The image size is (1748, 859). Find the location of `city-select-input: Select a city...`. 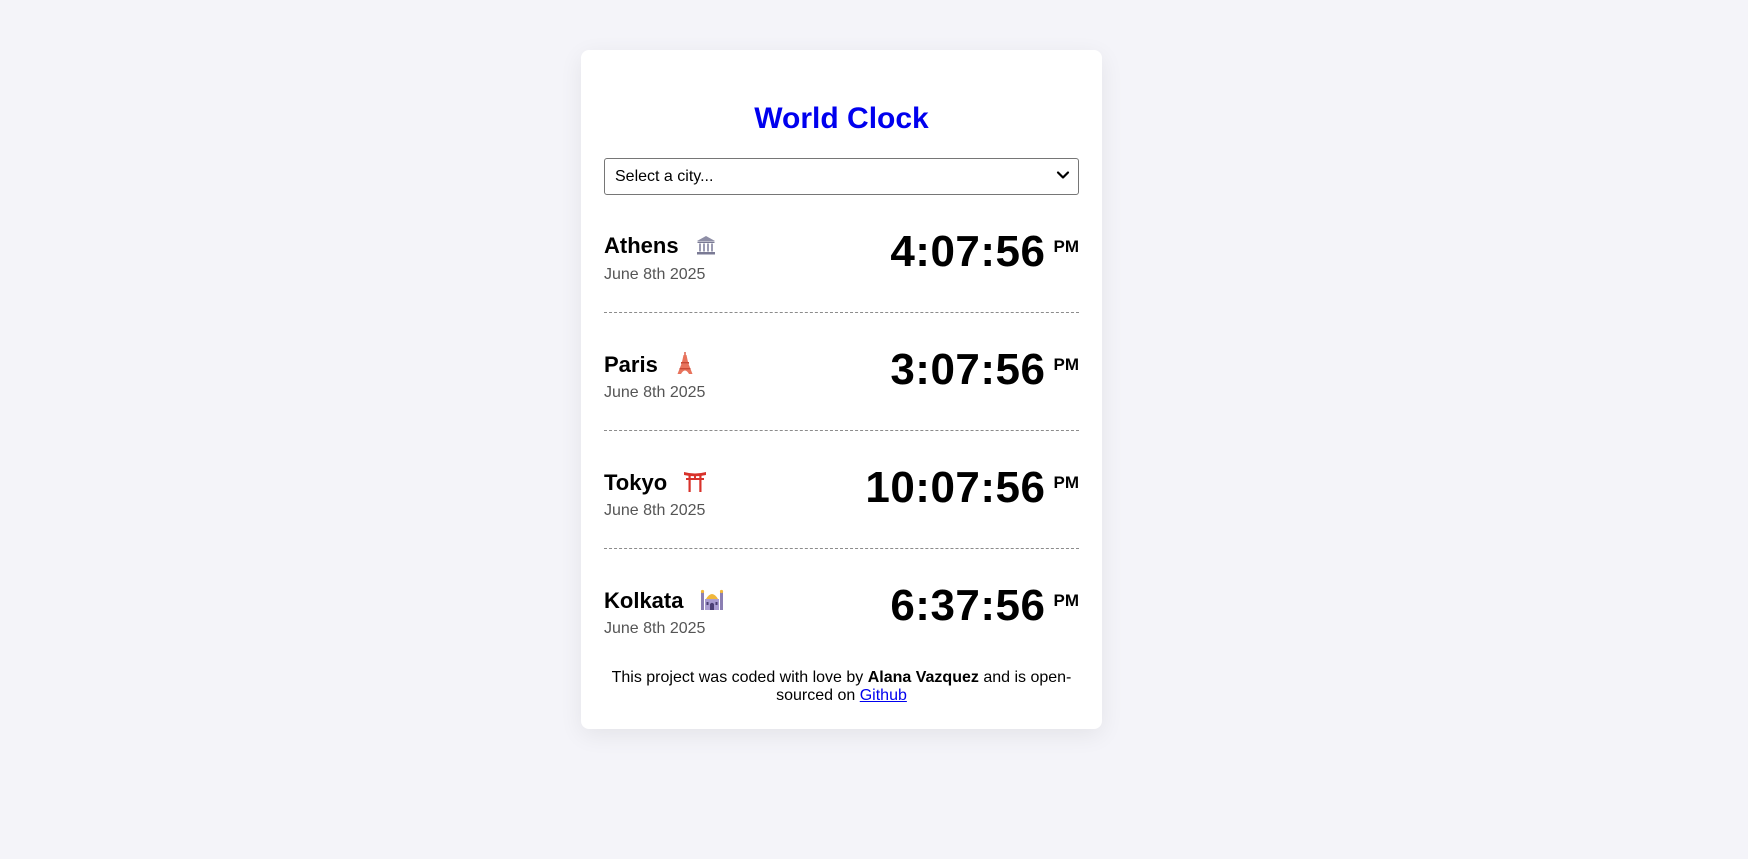

city-select-input: Select a city... is located at coordinates (841, 176).